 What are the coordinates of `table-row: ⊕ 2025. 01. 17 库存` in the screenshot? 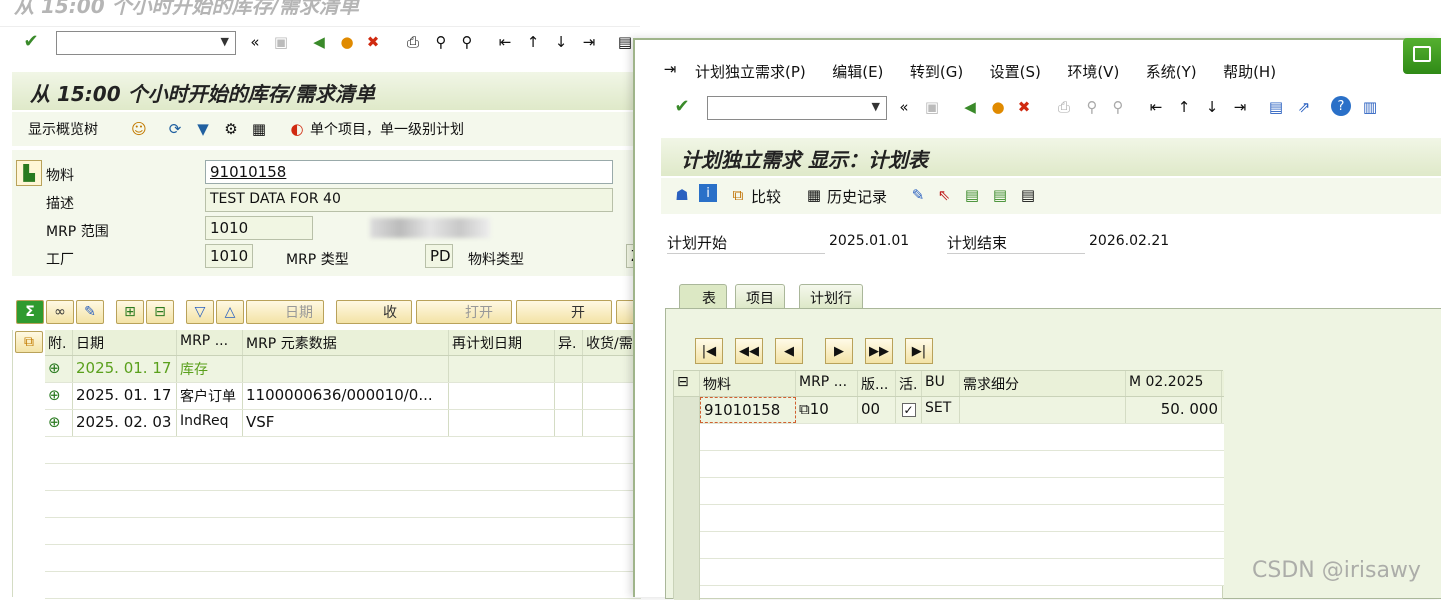 It's located at (343, 369).